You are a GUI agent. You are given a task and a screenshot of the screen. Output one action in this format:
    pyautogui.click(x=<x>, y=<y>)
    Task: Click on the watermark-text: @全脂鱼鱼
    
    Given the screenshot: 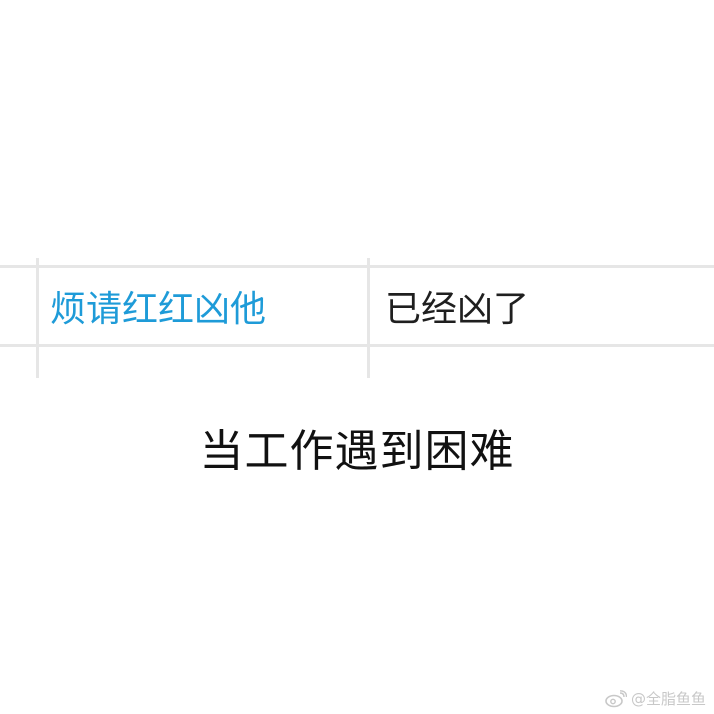 What is the action you would take?
    pyautogui.click(x=668, y=699)
    